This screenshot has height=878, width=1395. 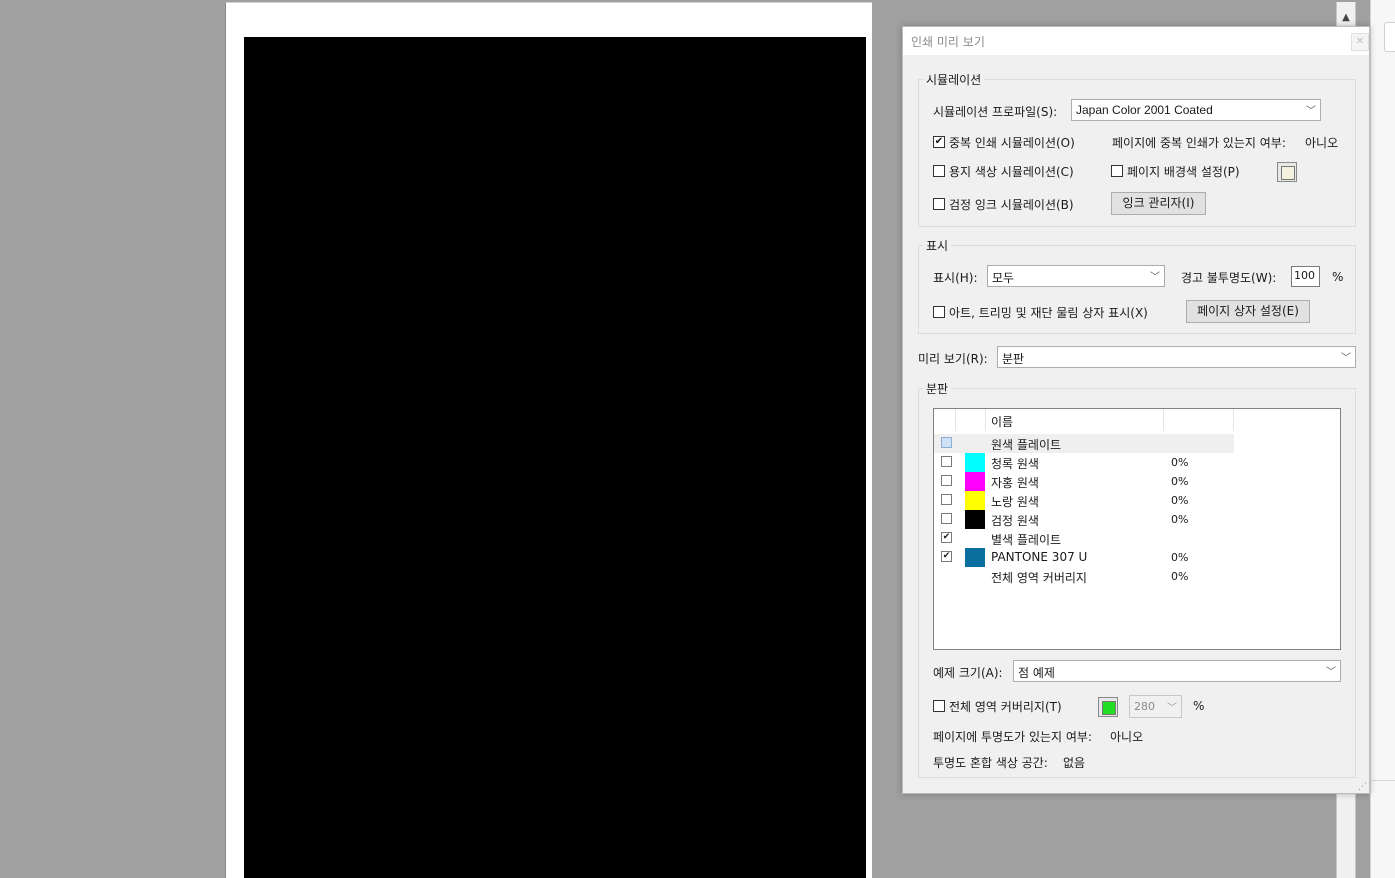 What do you see at coordinates (1005, 707) in the screenshot?
I see `total-coverage-label: 전체 영역 커버리지(T)` at bounding box center [1005, 707].